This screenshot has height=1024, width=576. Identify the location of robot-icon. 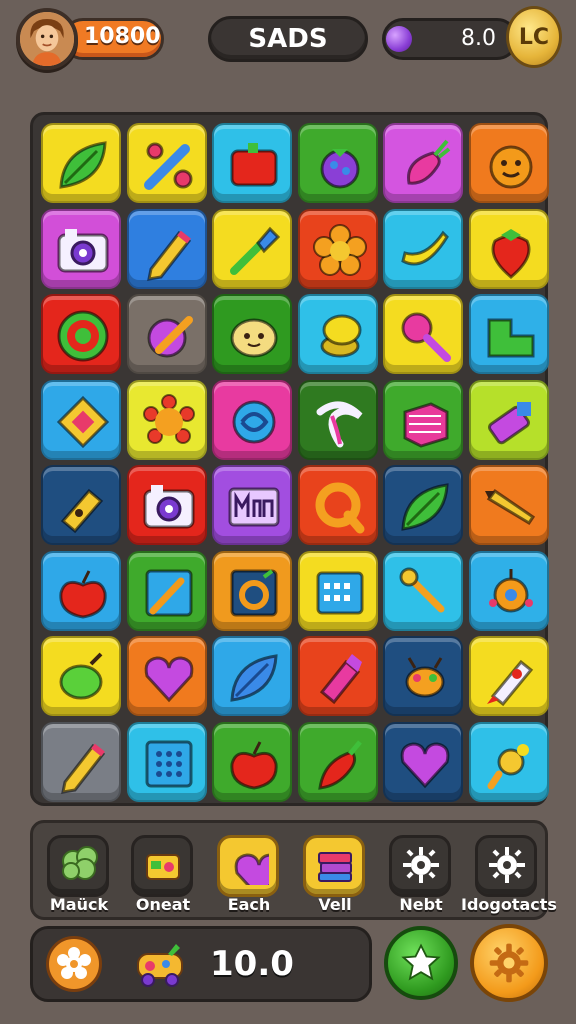
(510, 590).